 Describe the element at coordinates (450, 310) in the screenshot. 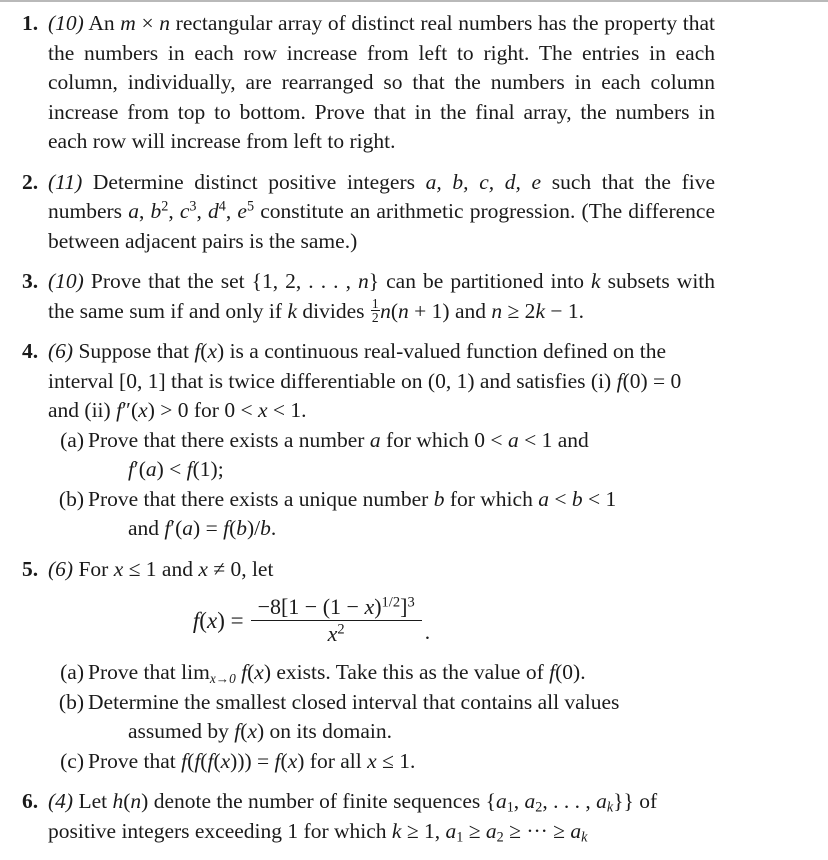

I see `text-run: + 1) and` at that location.